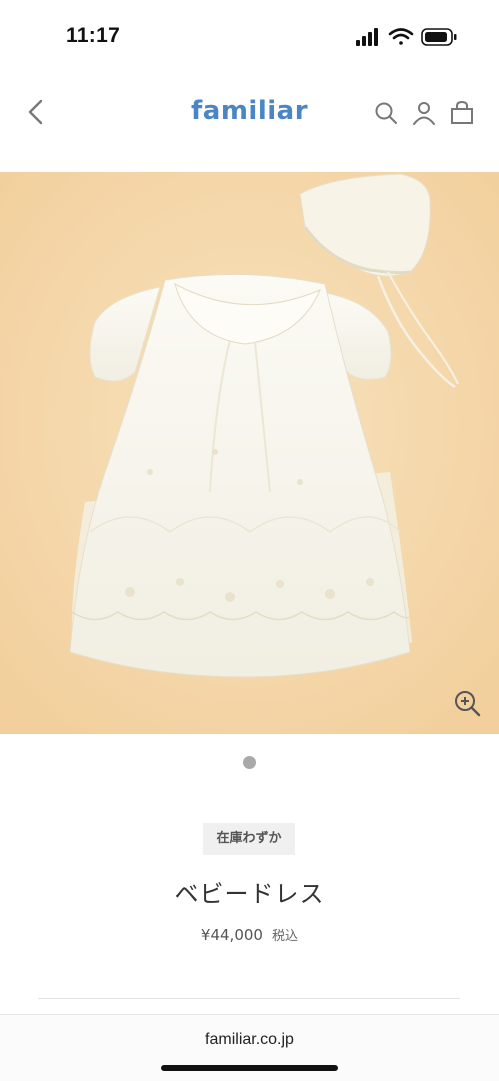  I want to click on carousel-indicator-dot, so click(249, 762).